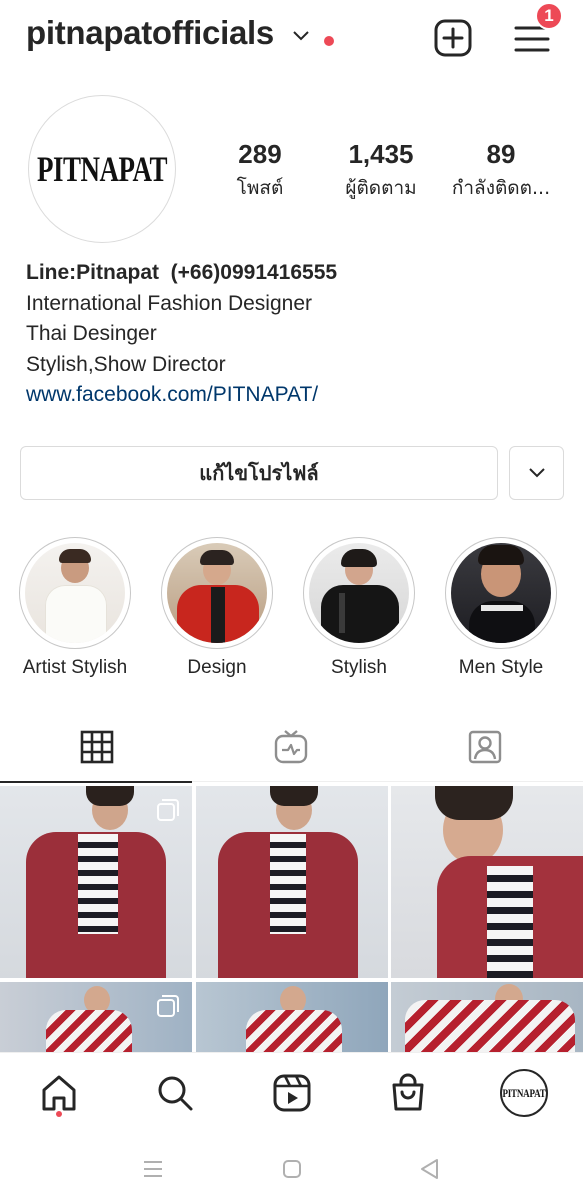 The image size is (583, 1200). Describe the element at coordinates (381, 188) in the screenshot. I see `stat-followers-label: ผู้ติดตาม` at that location.